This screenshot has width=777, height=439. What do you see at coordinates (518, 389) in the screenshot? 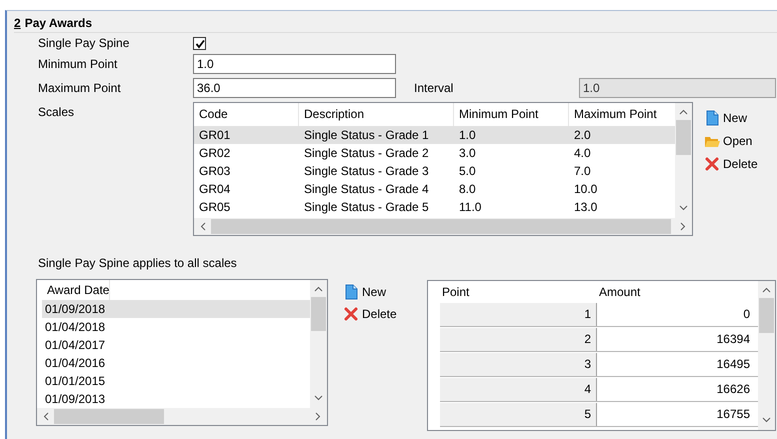
I see `table-cell: 4` at bounding box center [518, 389].